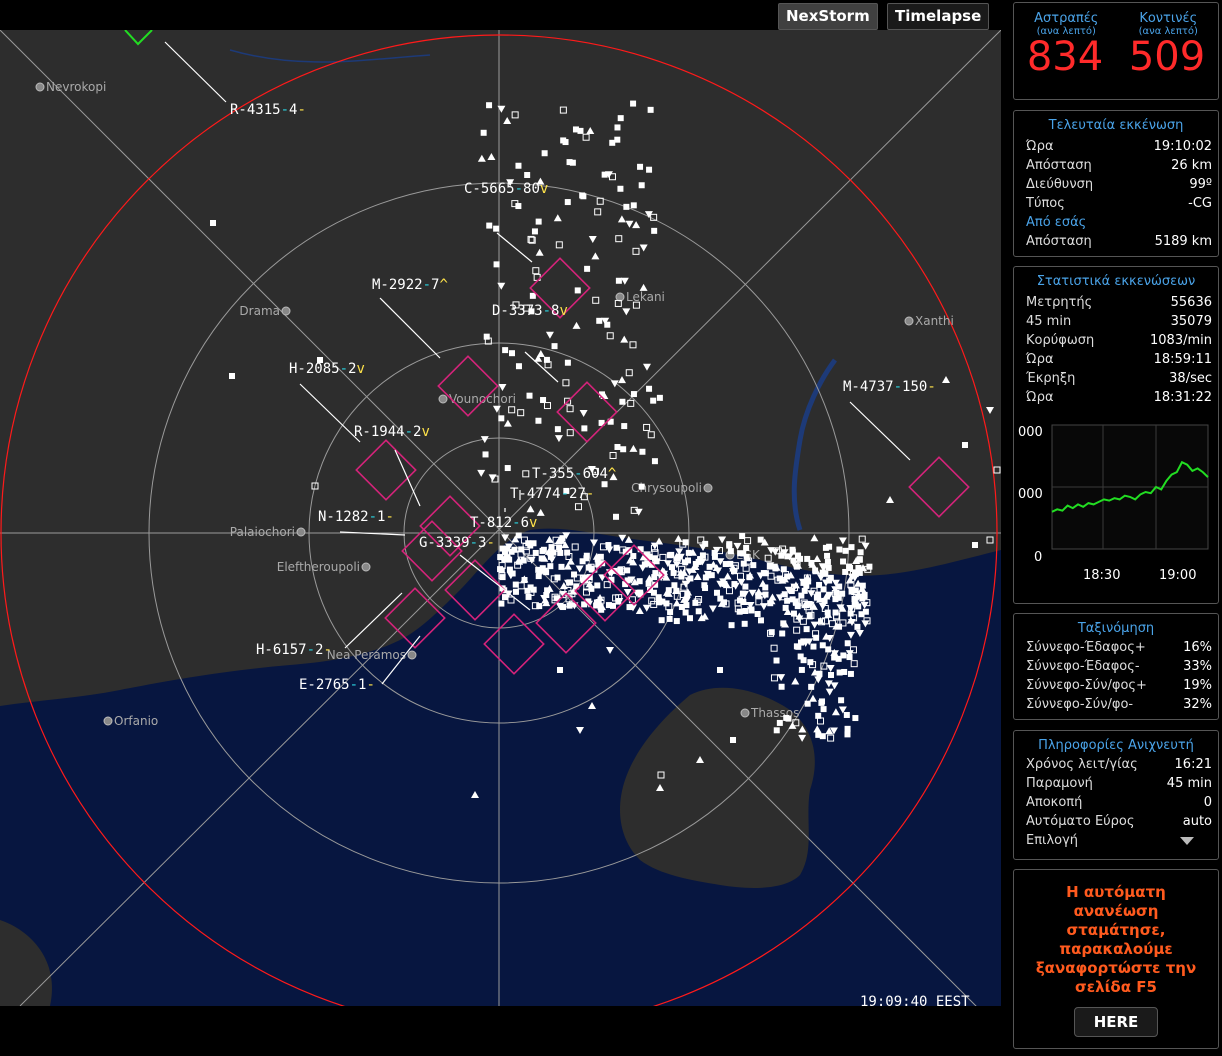 Image resolution: width=1222 pixels, height=1056 pixels. What do you see at coordinates (410, 285) in the screenshot?
I see `storm-id-text: M-2922-7^` at bounding box center [410, 285].